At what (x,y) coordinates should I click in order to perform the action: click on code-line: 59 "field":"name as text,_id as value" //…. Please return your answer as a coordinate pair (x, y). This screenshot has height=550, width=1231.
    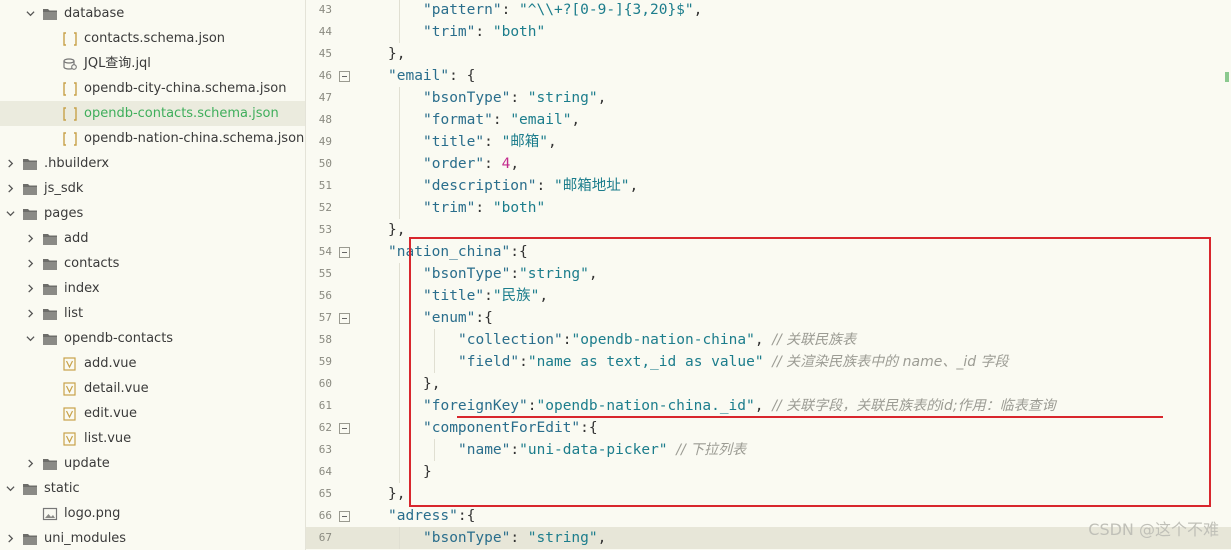
    Looking at the image, I should click on (768, 362).